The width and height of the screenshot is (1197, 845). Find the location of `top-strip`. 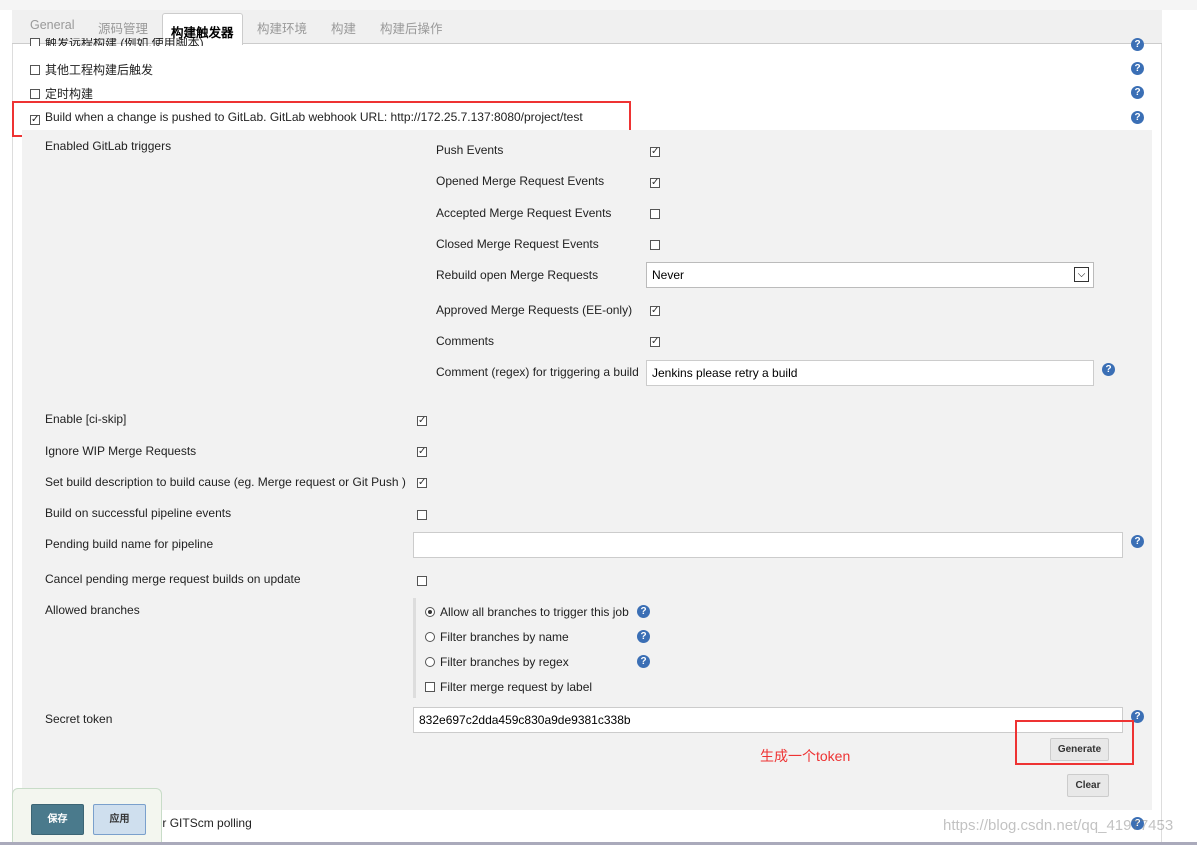

top-strip is located at coordinates (598, 5).